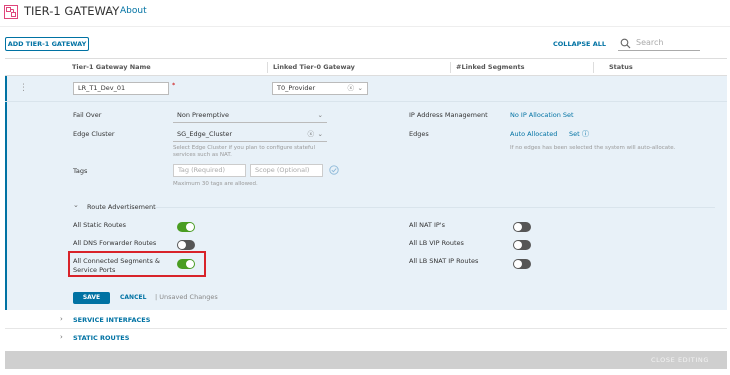 This screenshot has height=375, width=730. I want to click on tags-label: Tags, so click(80, 171).